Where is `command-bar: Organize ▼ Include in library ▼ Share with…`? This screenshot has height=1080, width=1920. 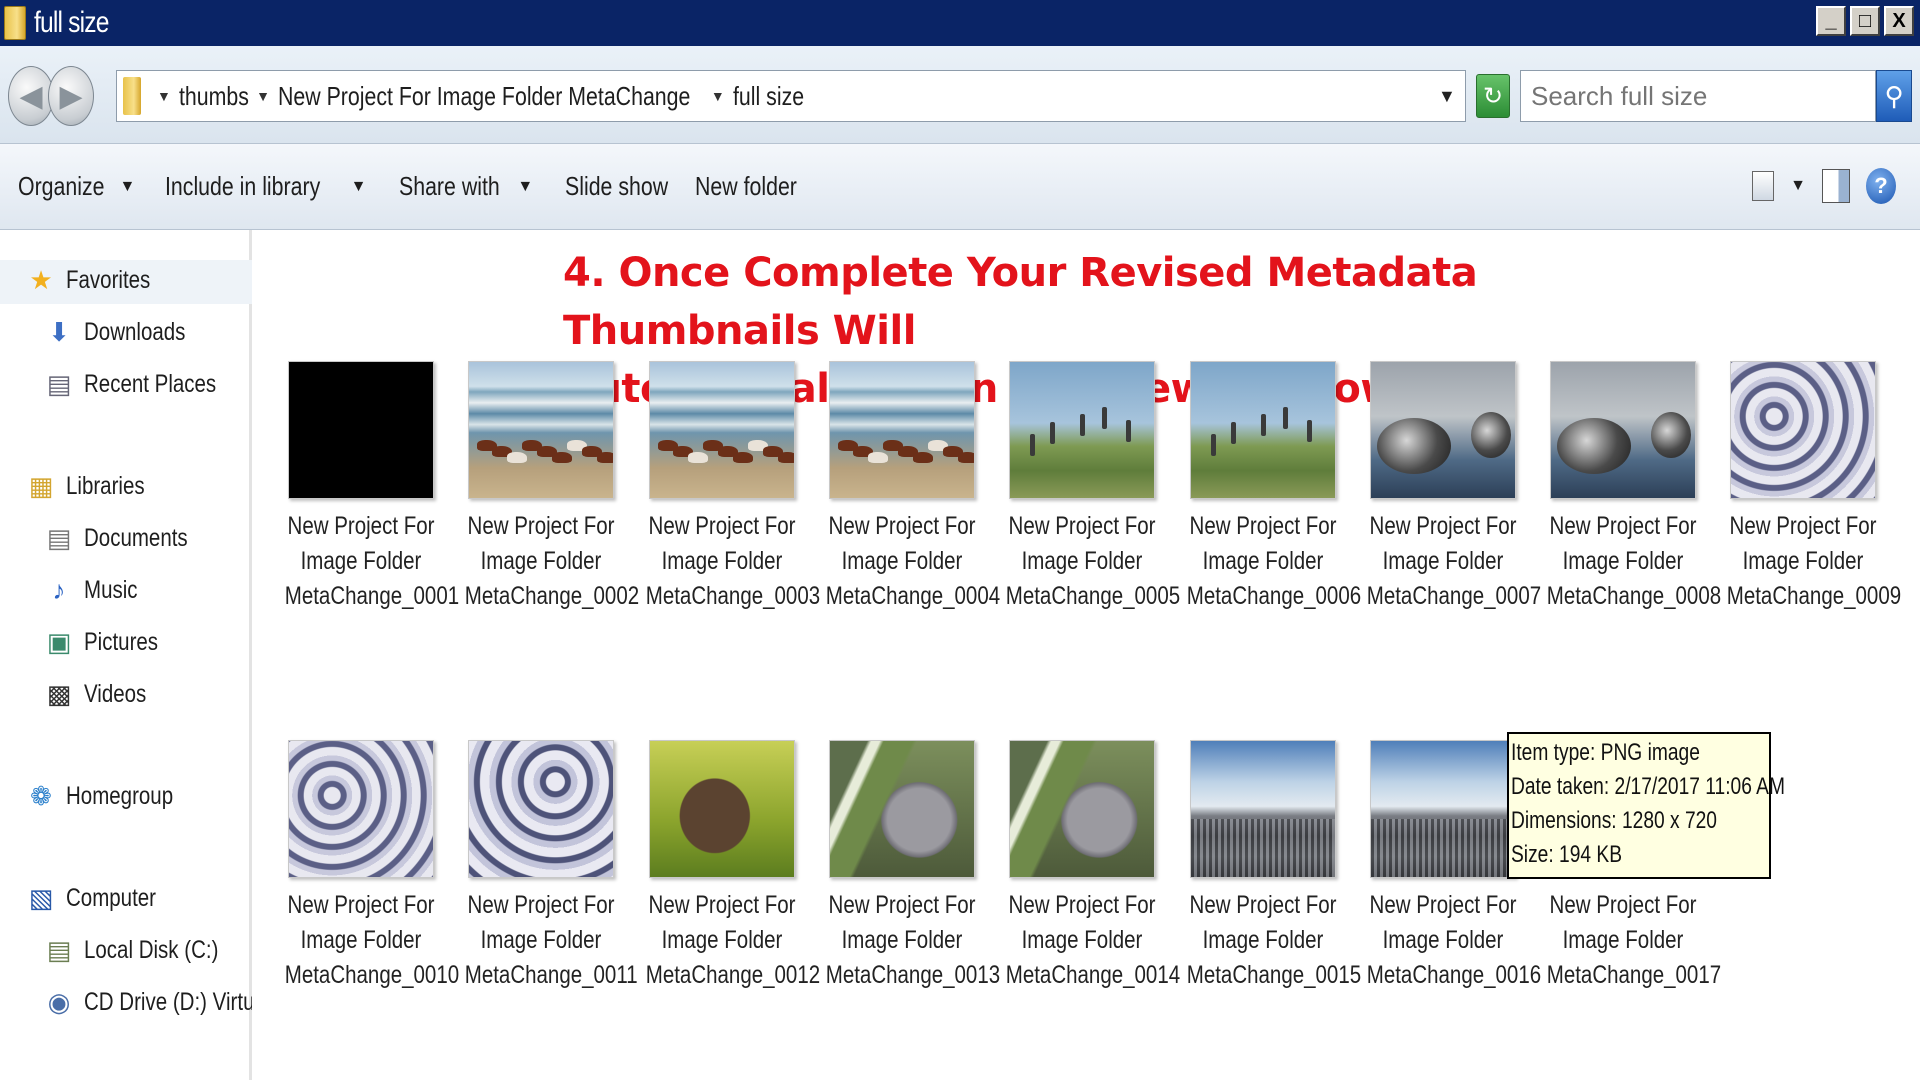
command-bar: Organize ▼ Include in library ▼ Share with… is located at coordinates (960, 187).